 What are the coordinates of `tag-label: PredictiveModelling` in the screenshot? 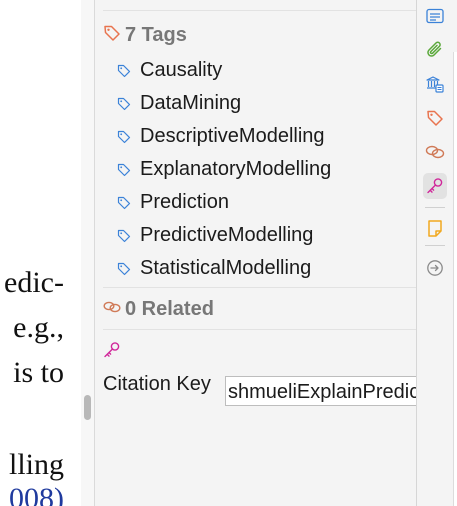 It's located at (227, 235).